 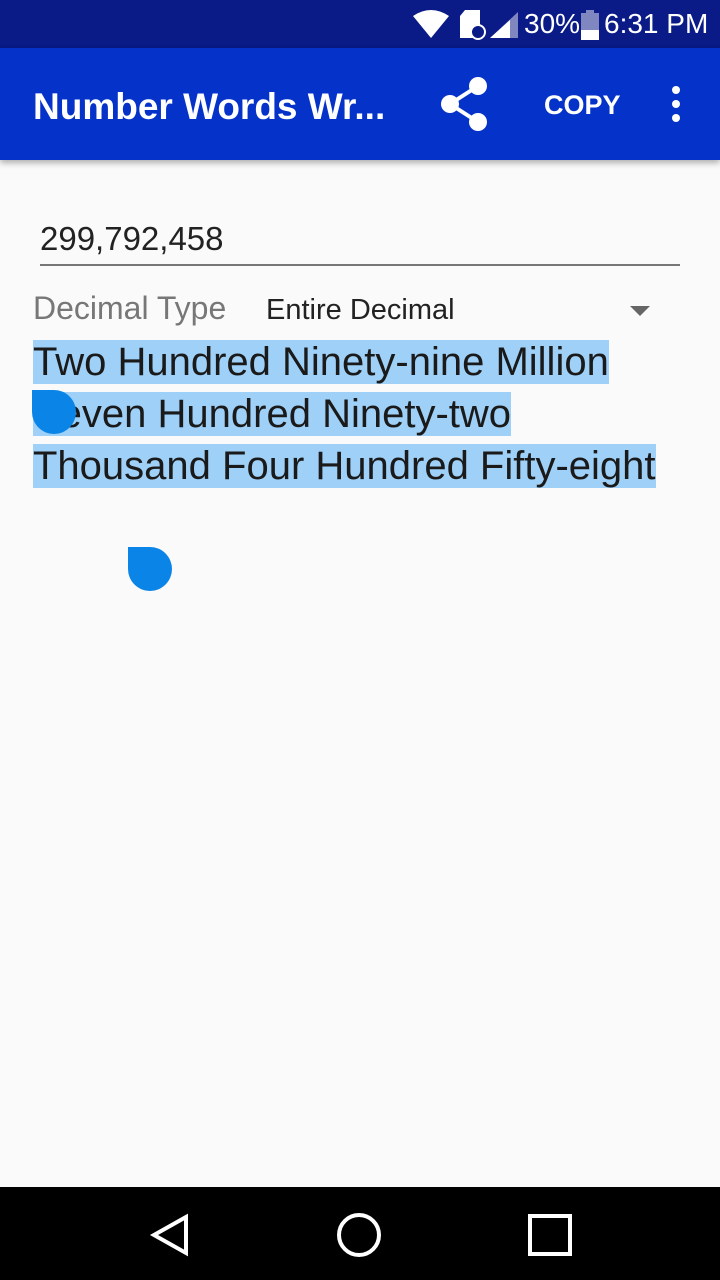 I want to click on decimal-type-label: Decimal Type, so click(x=130, y=308).